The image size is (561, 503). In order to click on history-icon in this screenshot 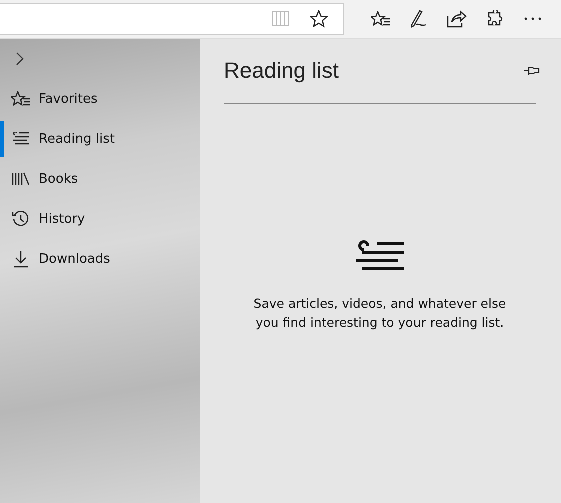, I will do `click(21, 219)`.